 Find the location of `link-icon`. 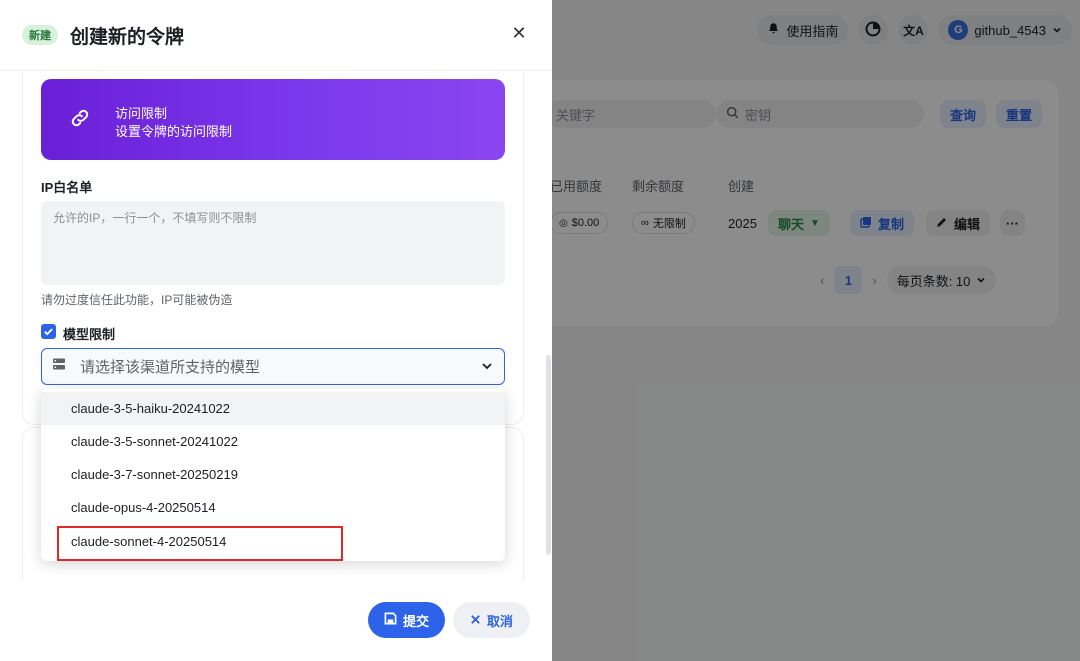

link-icon is located at coordinates (81, 119).